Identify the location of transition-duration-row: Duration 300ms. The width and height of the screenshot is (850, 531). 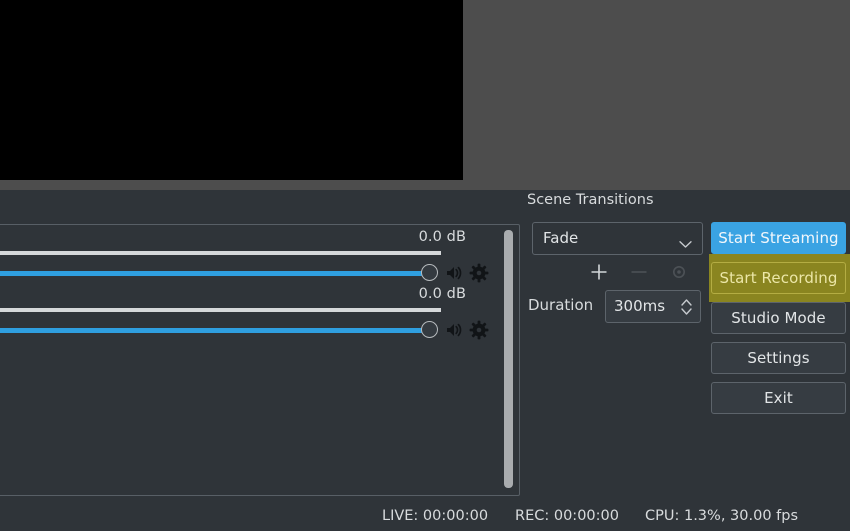
(618, 306).